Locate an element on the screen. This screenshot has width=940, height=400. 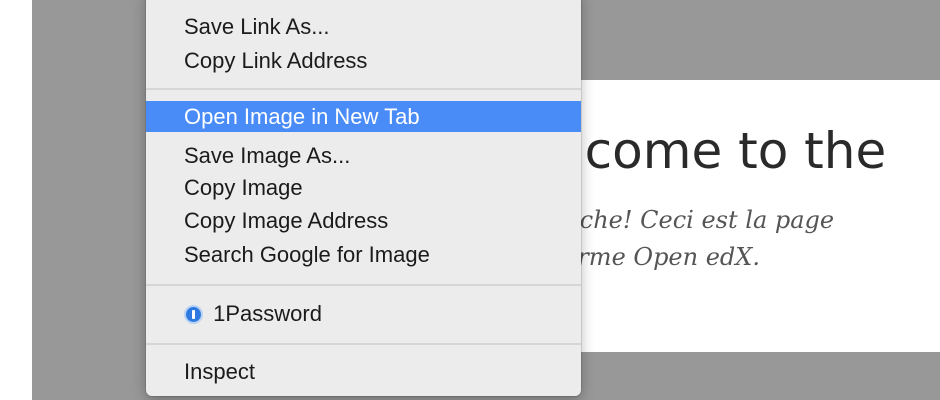
left-edge-background is located at coordinates (16, 200).